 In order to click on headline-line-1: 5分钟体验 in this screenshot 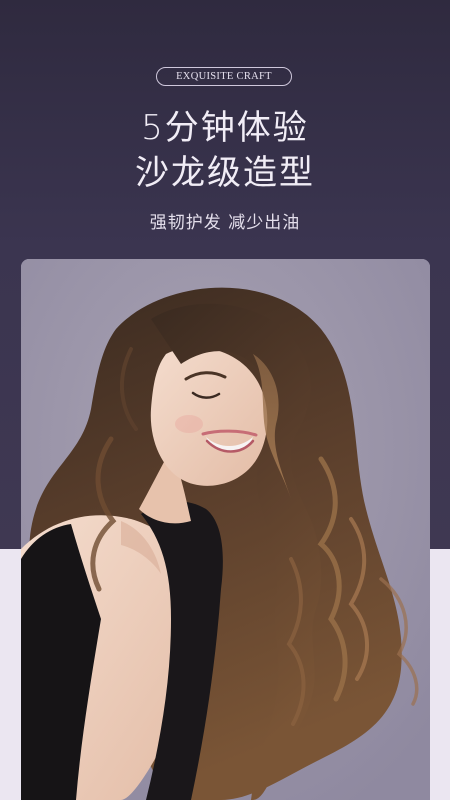, I will do `click(225, 128)`.